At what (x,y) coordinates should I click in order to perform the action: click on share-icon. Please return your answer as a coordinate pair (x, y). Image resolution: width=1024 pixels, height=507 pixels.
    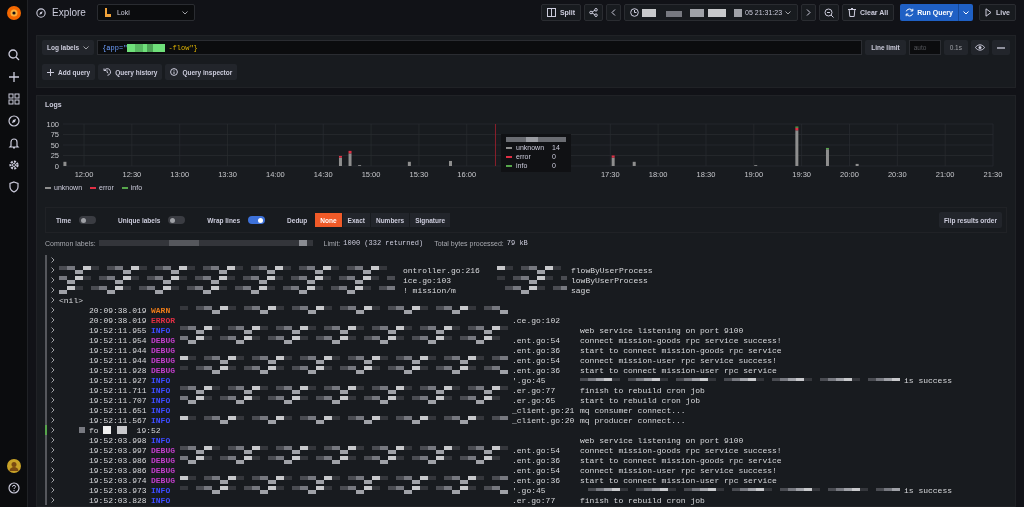
    Looking at the image, I should click on (594, 12).